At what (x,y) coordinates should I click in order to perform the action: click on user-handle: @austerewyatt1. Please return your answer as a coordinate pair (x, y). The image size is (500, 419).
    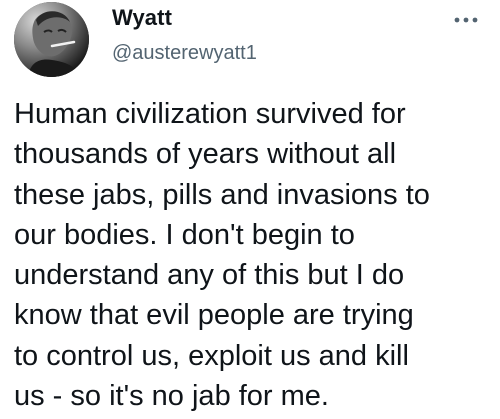
    Looking at the image, I should click on (272, 53).